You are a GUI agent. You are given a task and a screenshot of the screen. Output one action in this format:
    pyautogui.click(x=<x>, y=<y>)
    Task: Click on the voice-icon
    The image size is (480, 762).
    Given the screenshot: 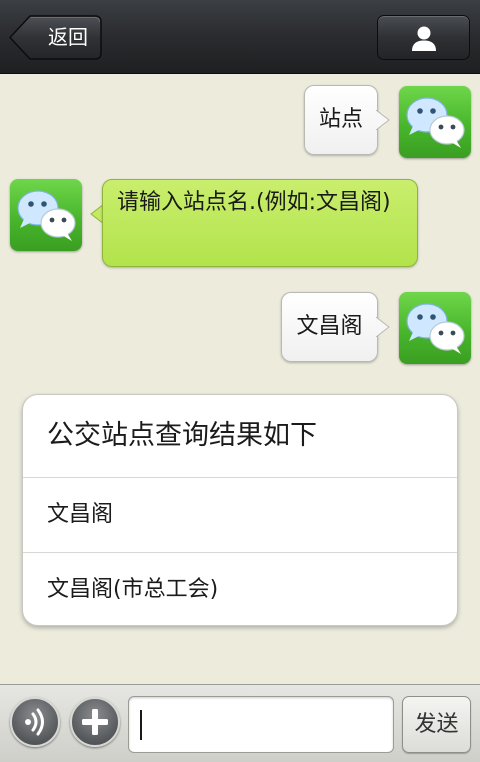 What is the action you would take?
    pyautogui.click(x=34, y=722)
    